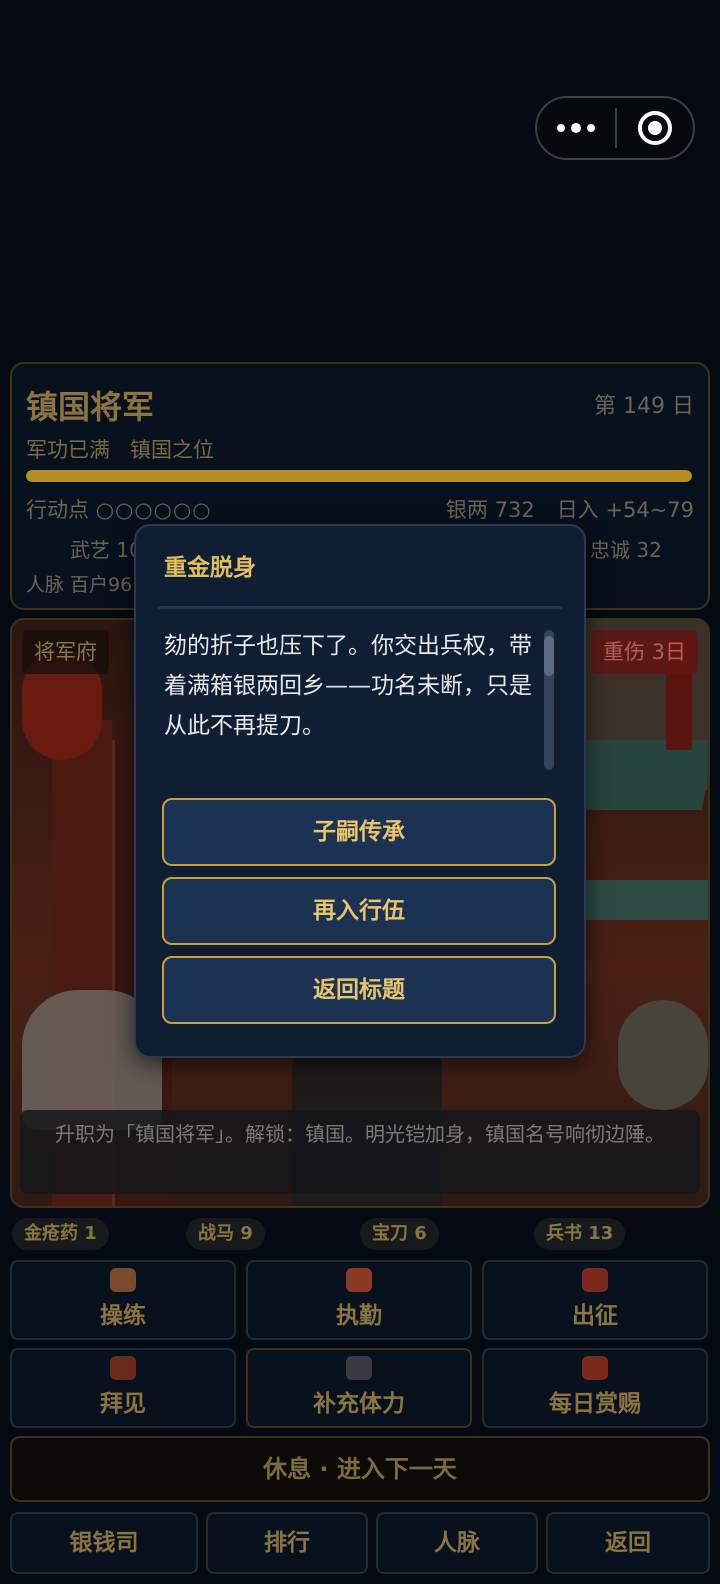  What do you see at coordinates (359, 1368) in the screenshot?
I see `stamina-icon` at bounding box center [359, 1368].